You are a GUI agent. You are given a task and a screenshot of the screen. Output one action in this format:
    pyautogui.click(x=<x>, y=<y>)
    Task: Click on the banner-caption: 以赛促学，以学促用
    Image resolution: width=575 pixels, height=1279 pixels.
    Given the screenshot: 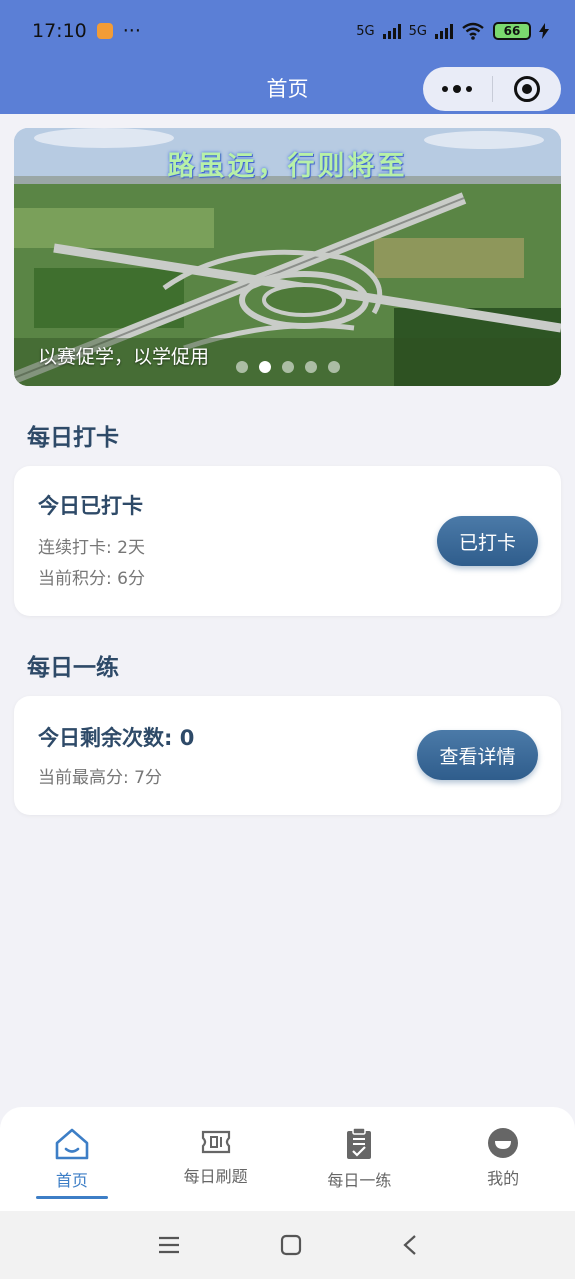 What is the action you would take?
    pyautogui.click(x=124, y=357)
    